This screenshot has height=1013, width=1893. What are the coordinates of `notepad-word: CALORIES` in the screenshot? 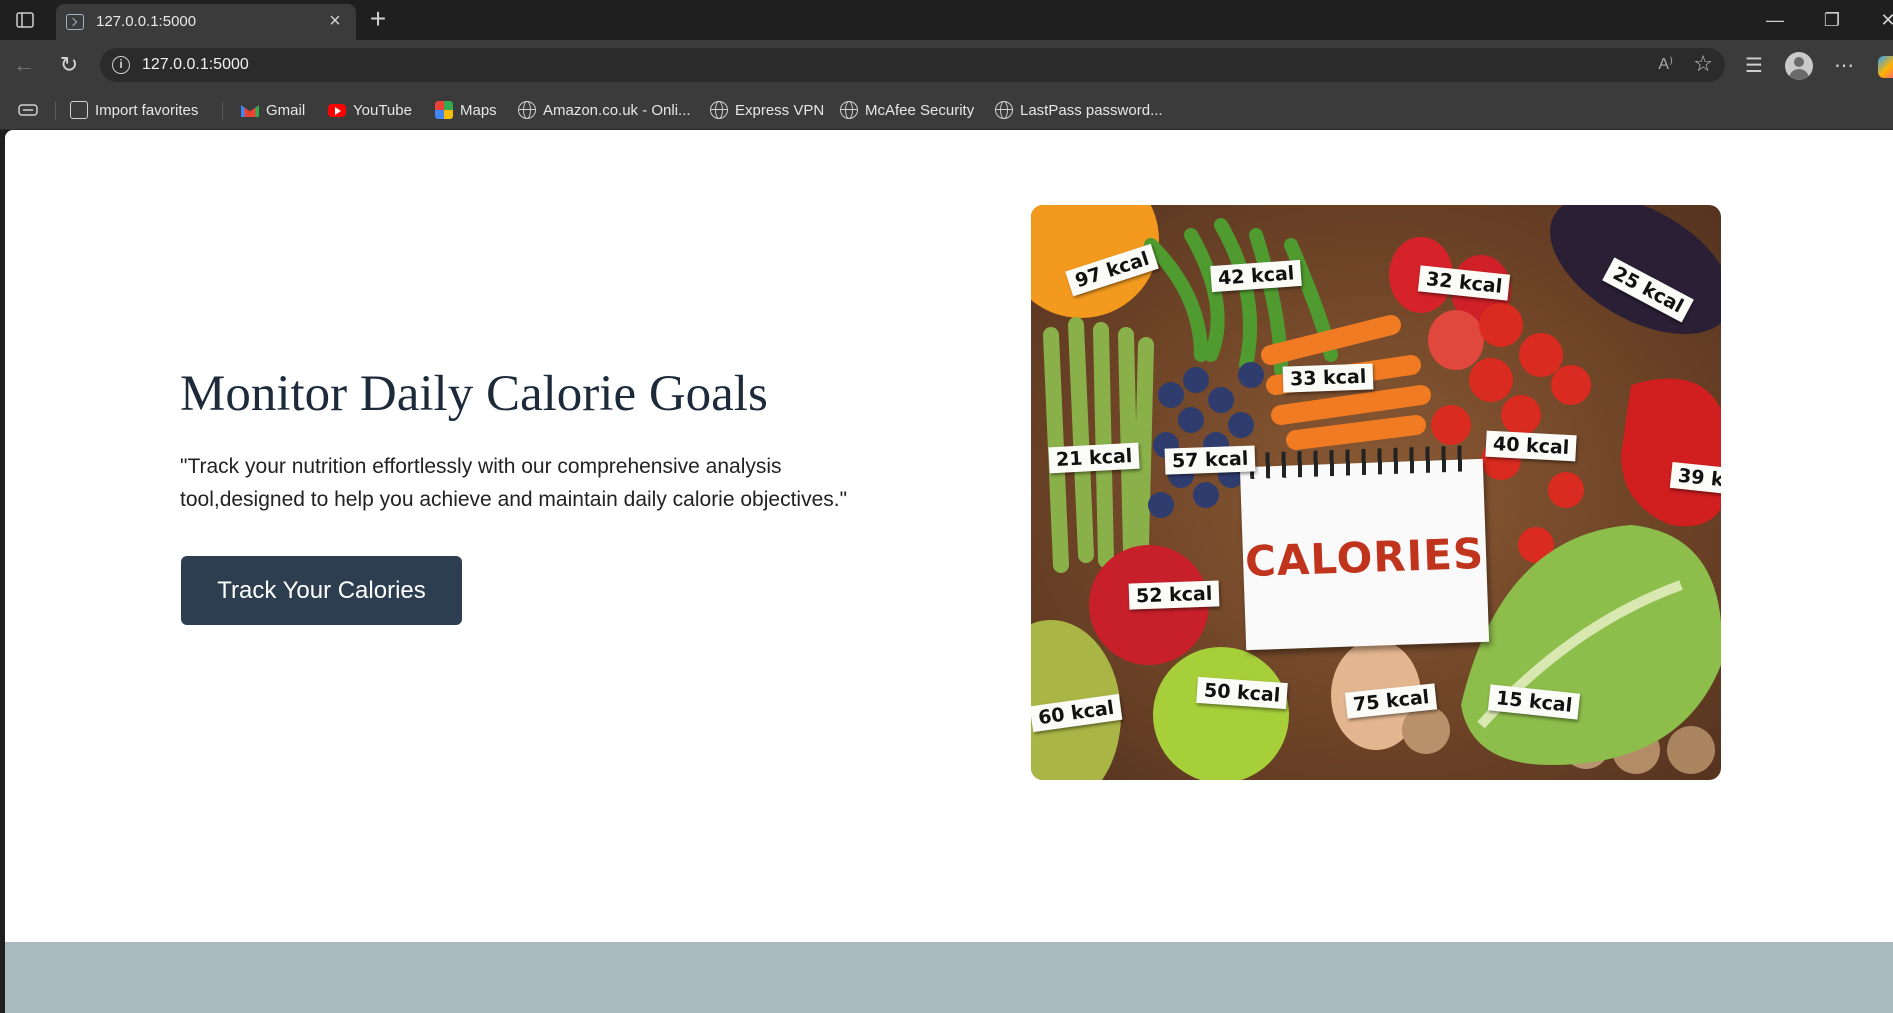 It's located at (1364, 557).